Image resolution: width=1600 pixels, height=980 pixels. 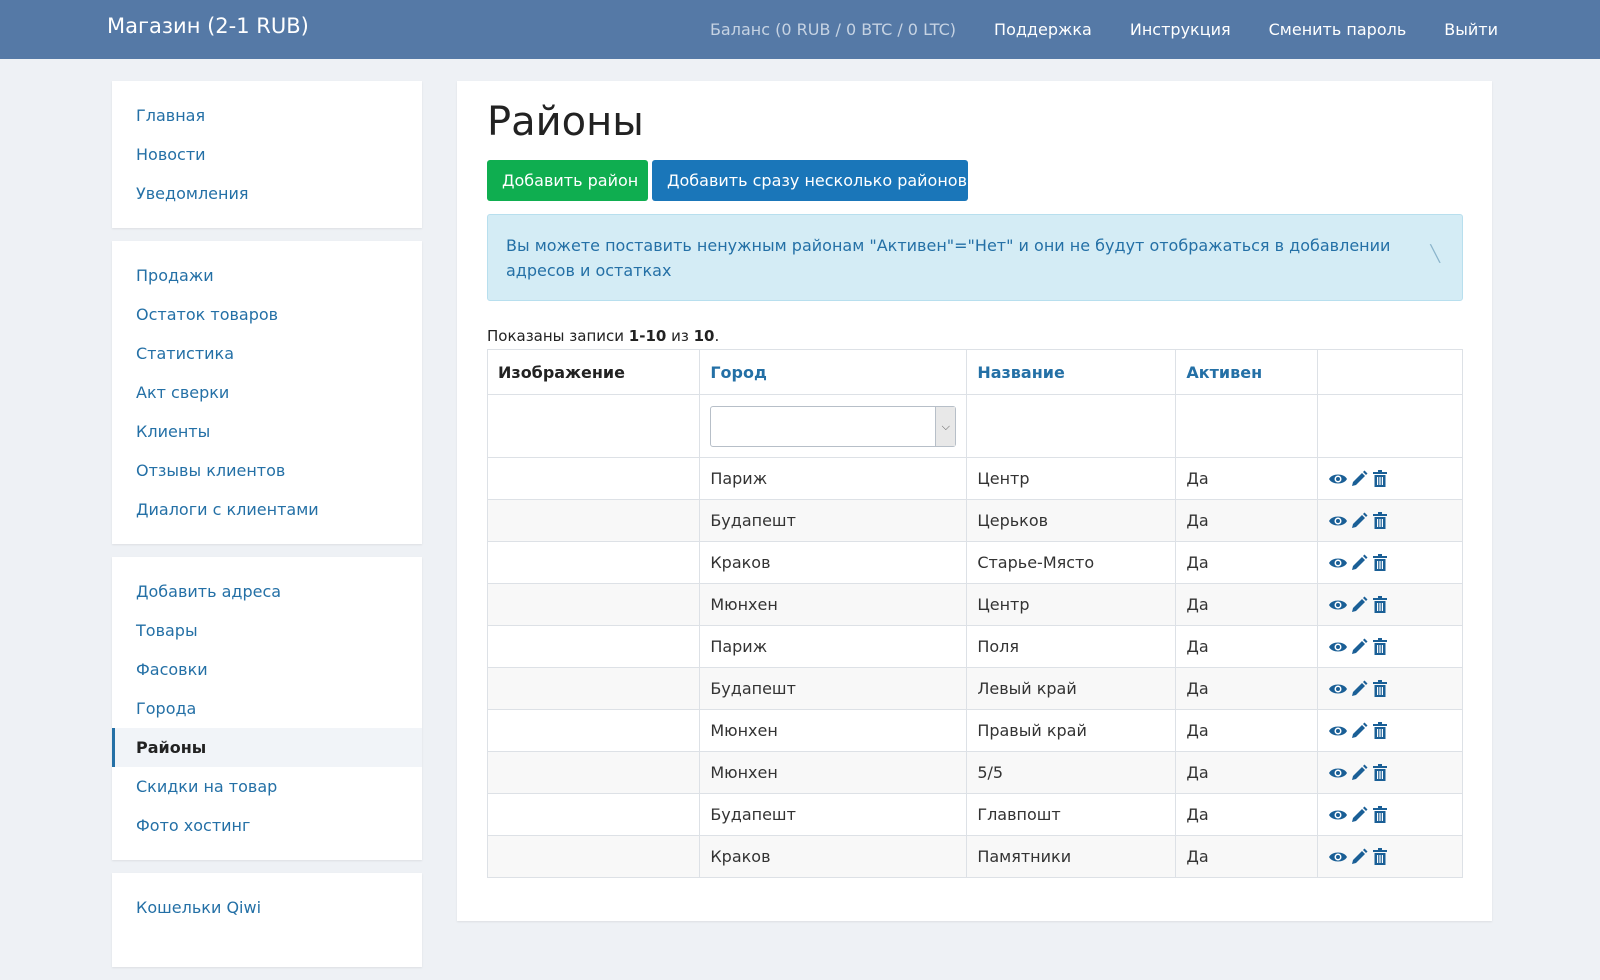 What do you see at coordinates (267, 907) in the screenshot?
I see `sidebar-item-qiwi-wallets: Кошельки Qiwi` at bounding box center [267, 907].